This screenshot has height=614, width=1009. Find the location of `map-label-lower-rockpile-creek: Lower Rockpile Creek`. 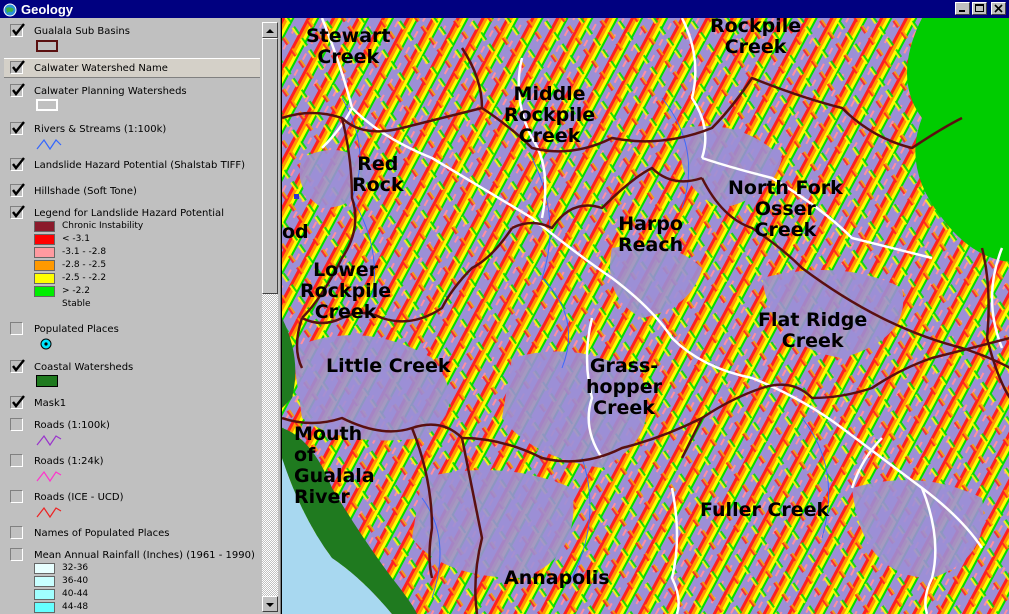

map-label-lower-rockpile-creek: Lower Rockpile Creek is located at coordinates (346, 291).